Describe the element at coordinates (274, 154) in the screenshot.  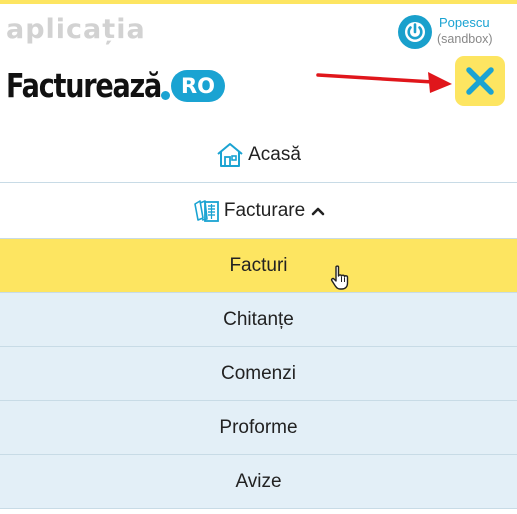
I see `menu-item-home-label: Acasă` at that location.